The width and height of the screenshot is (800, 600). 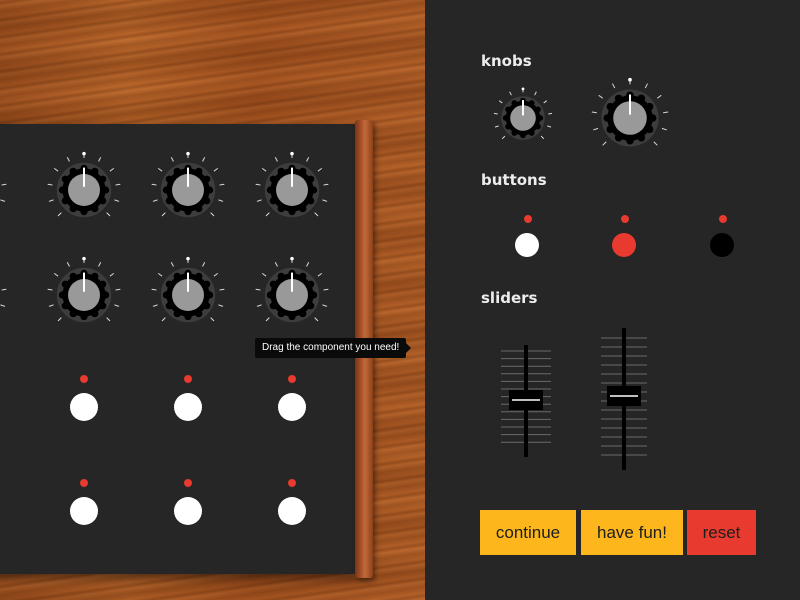 I want to click on palette-button-red, so click(x=625, y=236).